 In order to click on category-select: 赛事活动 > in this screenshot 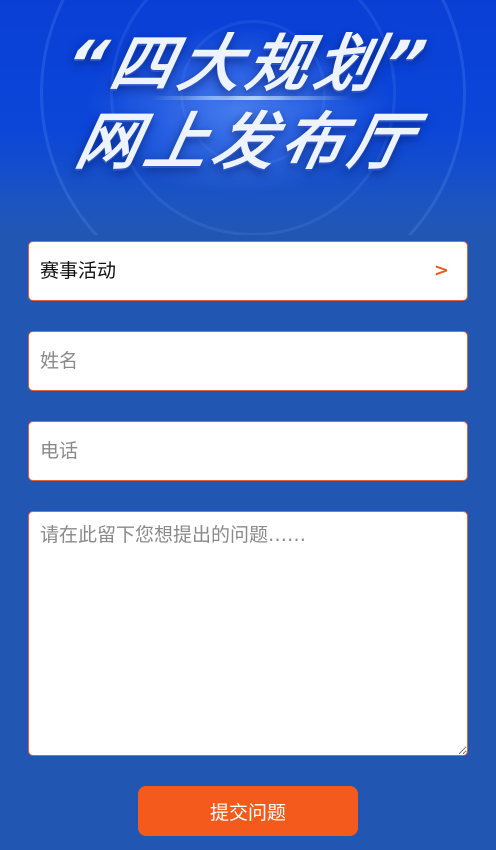, I will do `click(248, 271)`.